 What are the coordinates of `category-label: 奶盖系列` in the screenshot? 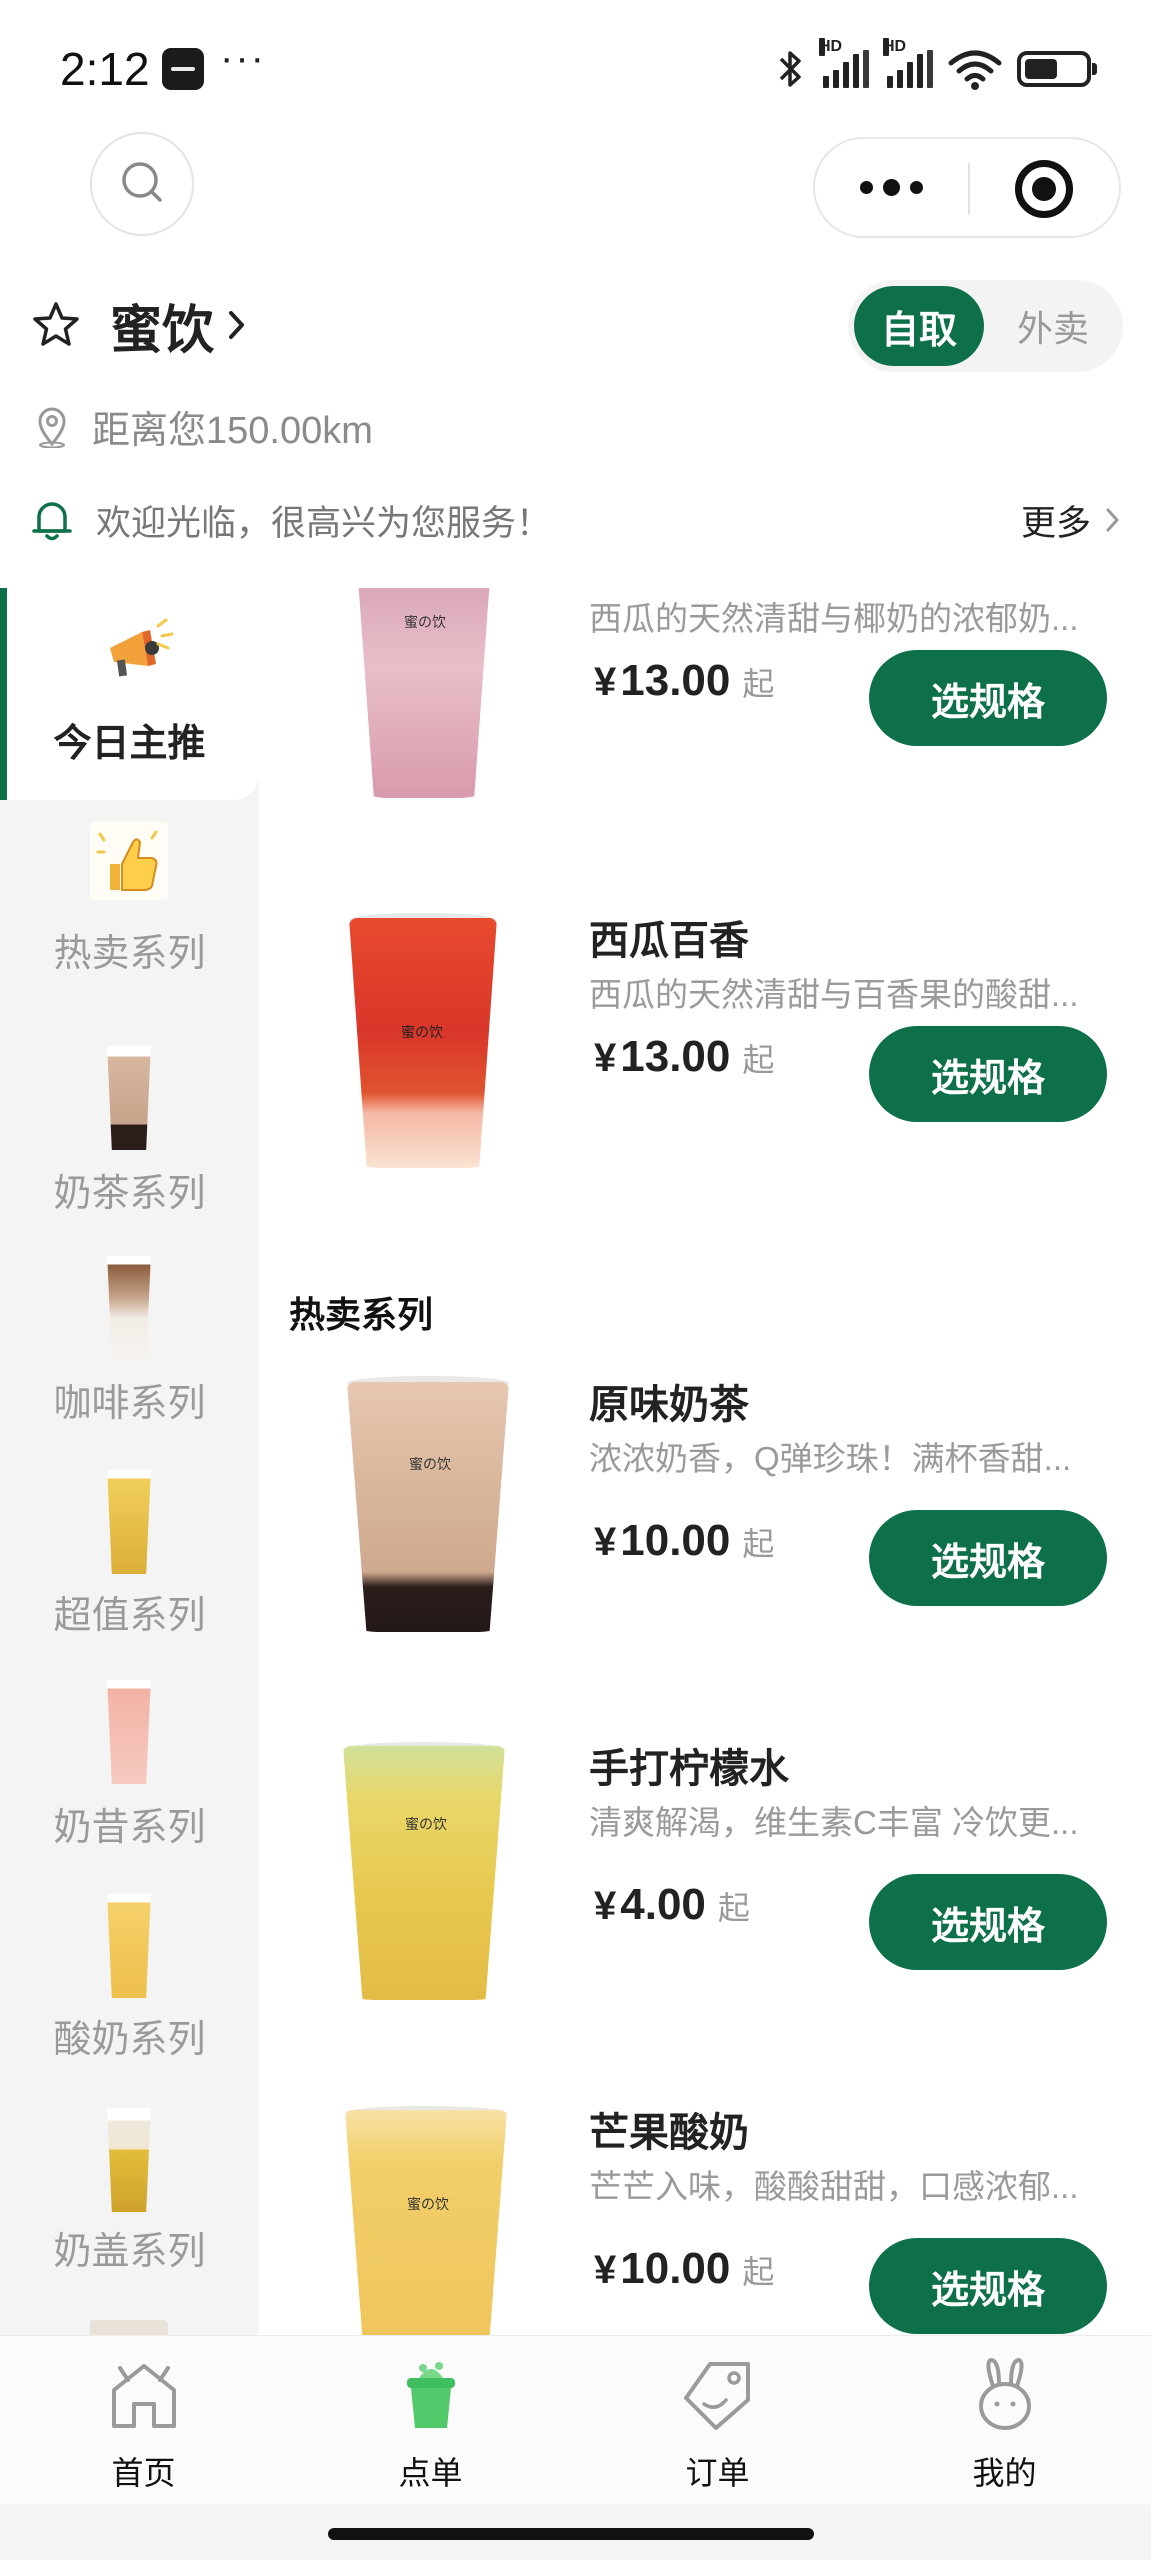 It's located at (129, 2252).